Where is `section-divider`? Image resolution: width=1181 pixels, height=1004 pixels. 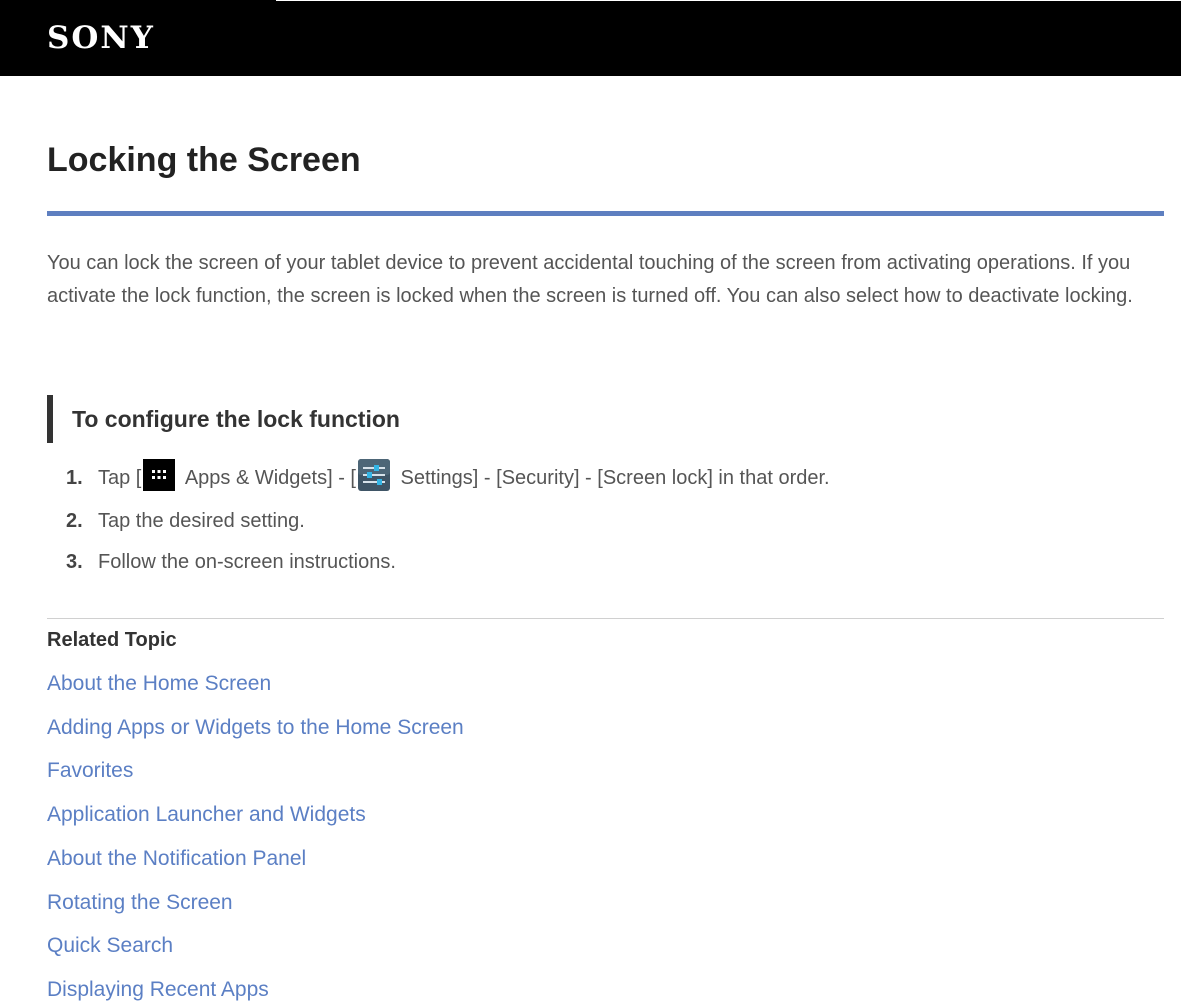
section-divider is located at coordinates (605, 618).